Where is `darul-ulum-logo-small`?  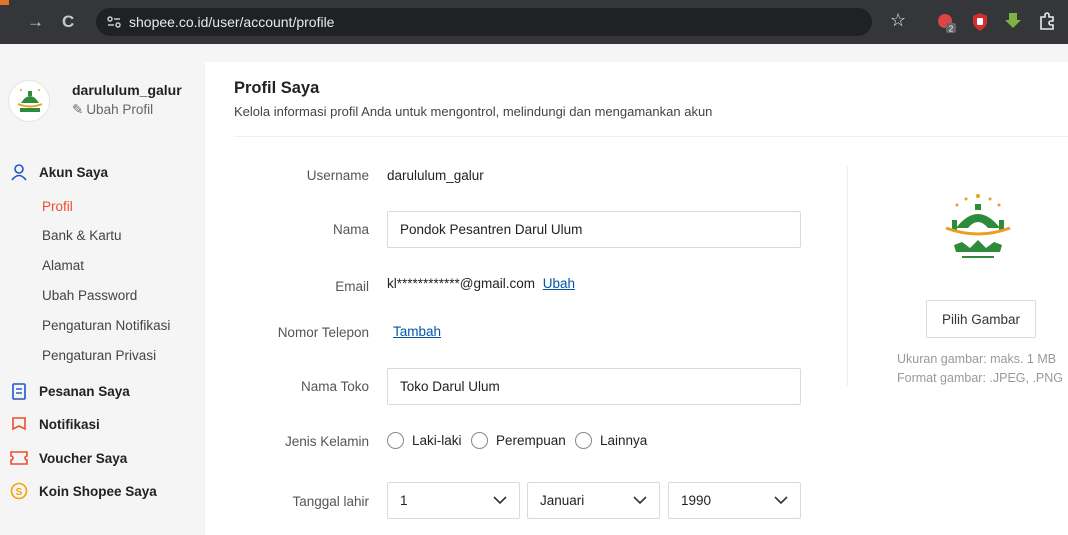 darul-ulum-logo-small is located at coordinates (30, 100).